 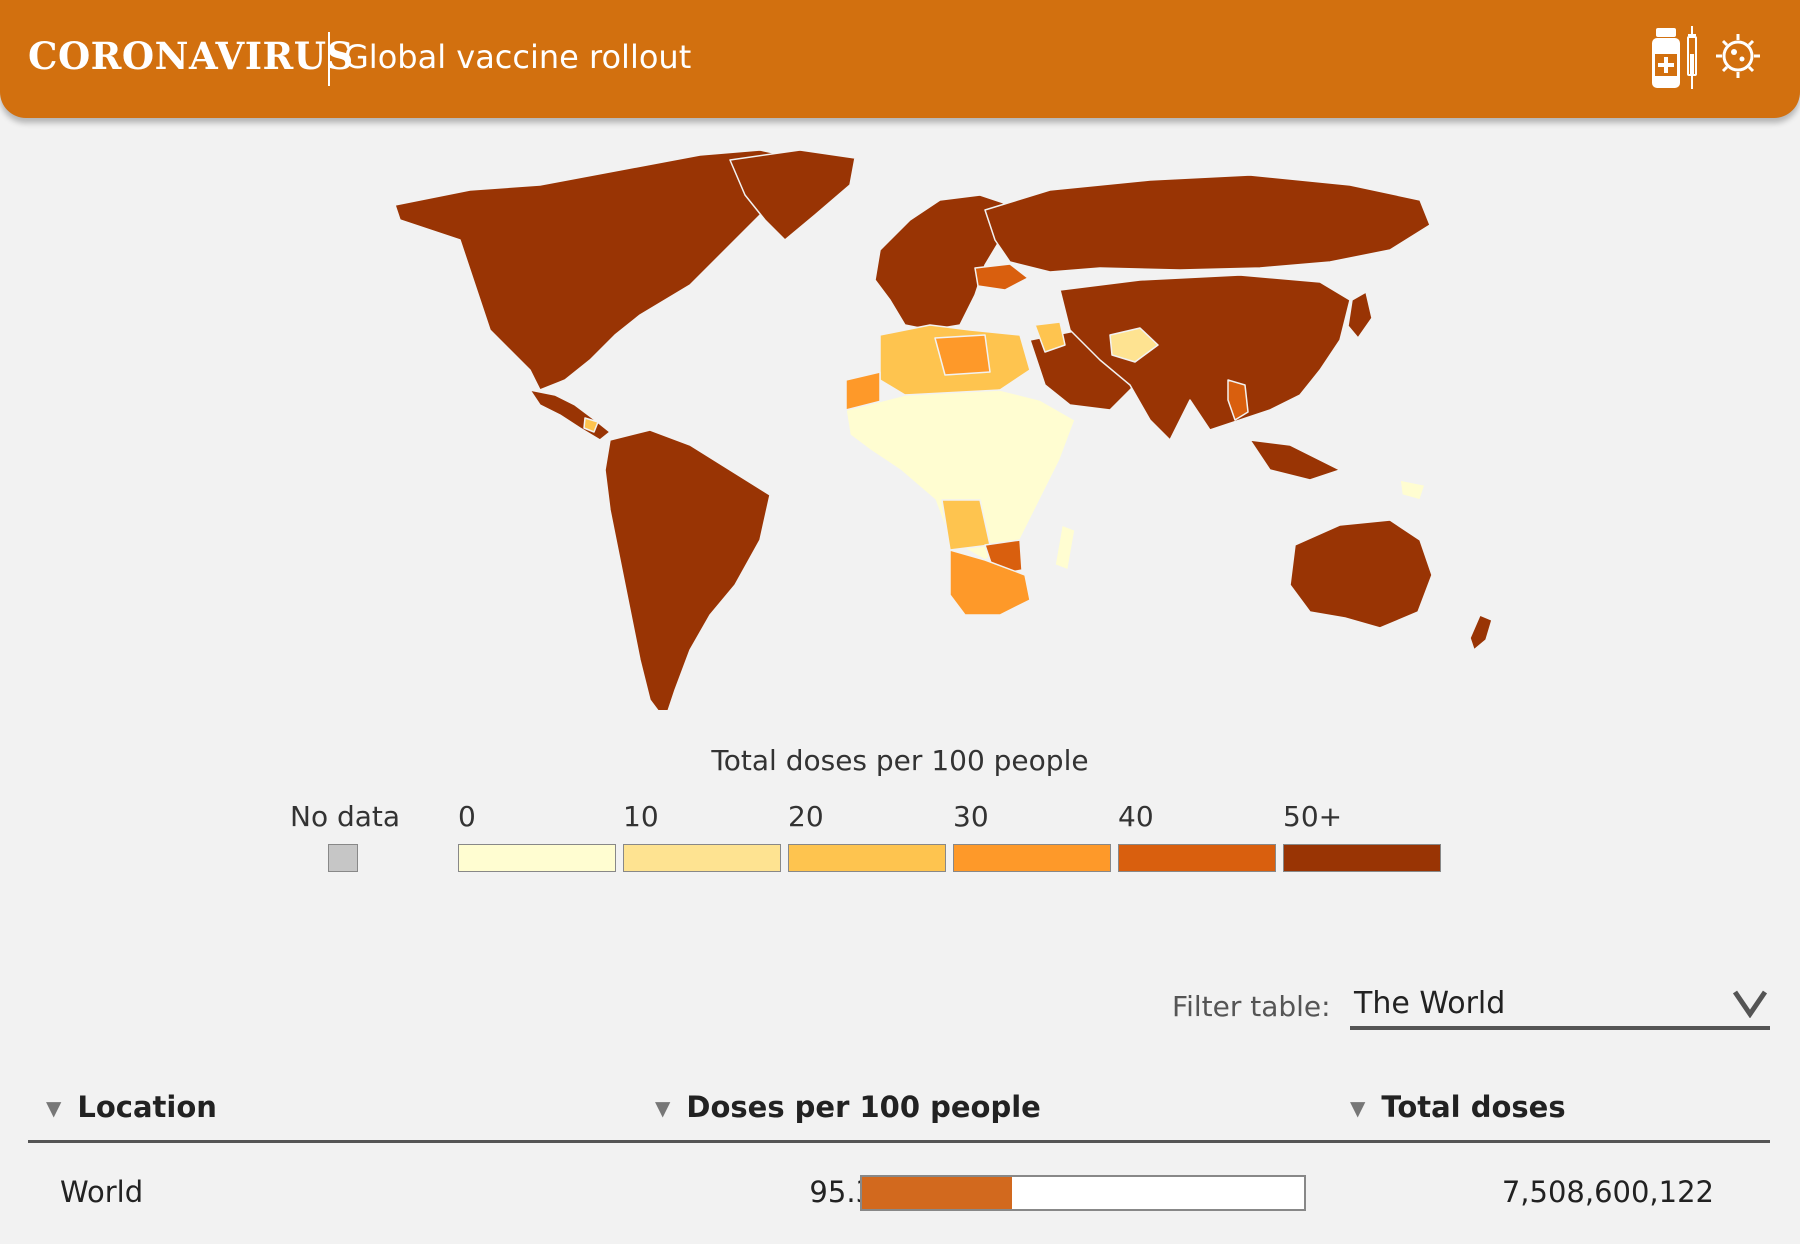 I want to click on region-south-america, so click(x=687, y=569).